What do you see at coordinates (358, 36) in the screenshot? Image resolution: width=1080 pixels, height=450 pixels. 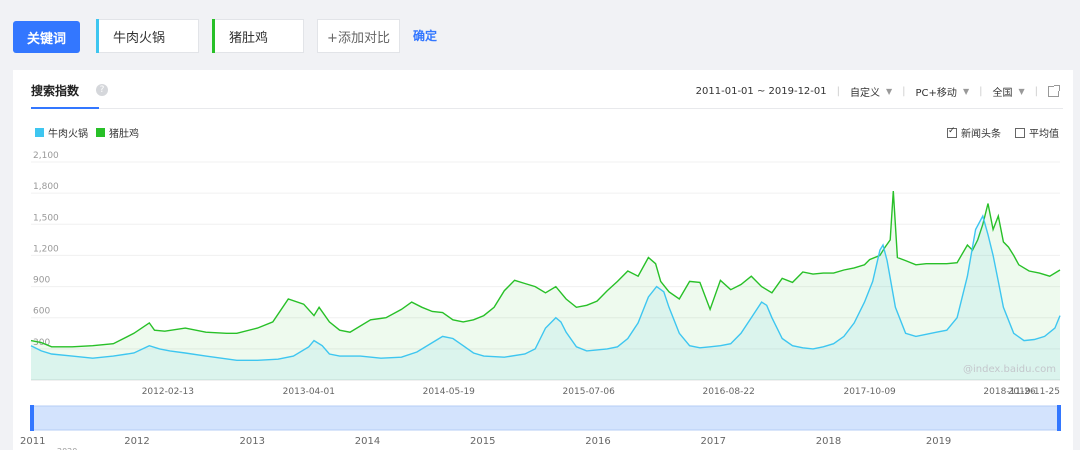 I see `add-compare-button: +添加对比` at bounding box center [358, 36].